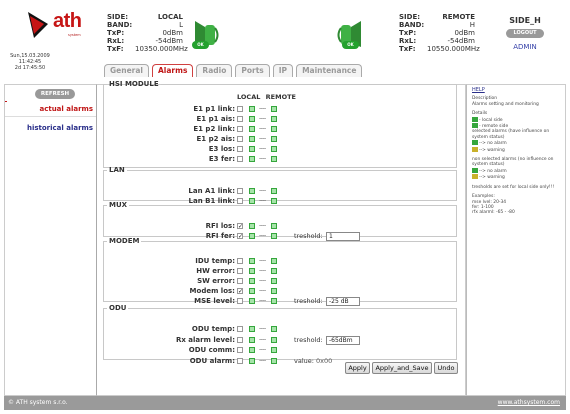 This screenshot has width=570, height=414. I want to click on tab-general: General, so click(126, 70).